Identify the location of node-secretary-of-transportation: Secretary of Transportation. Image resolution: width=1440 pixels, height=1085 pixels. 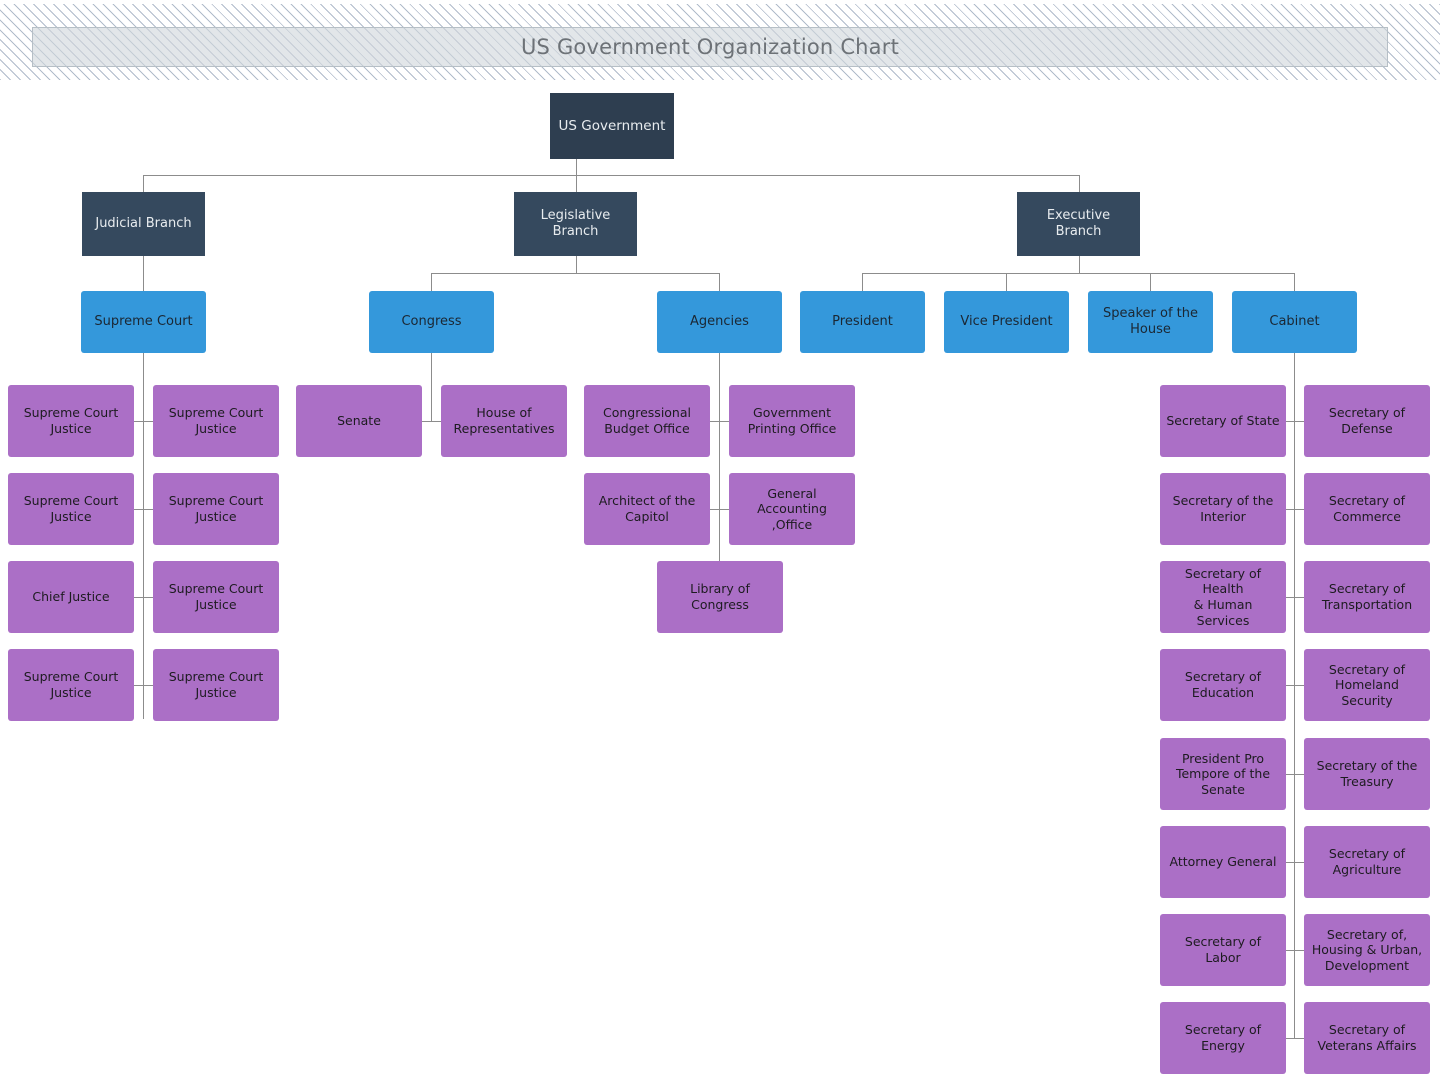
(1367, 597).